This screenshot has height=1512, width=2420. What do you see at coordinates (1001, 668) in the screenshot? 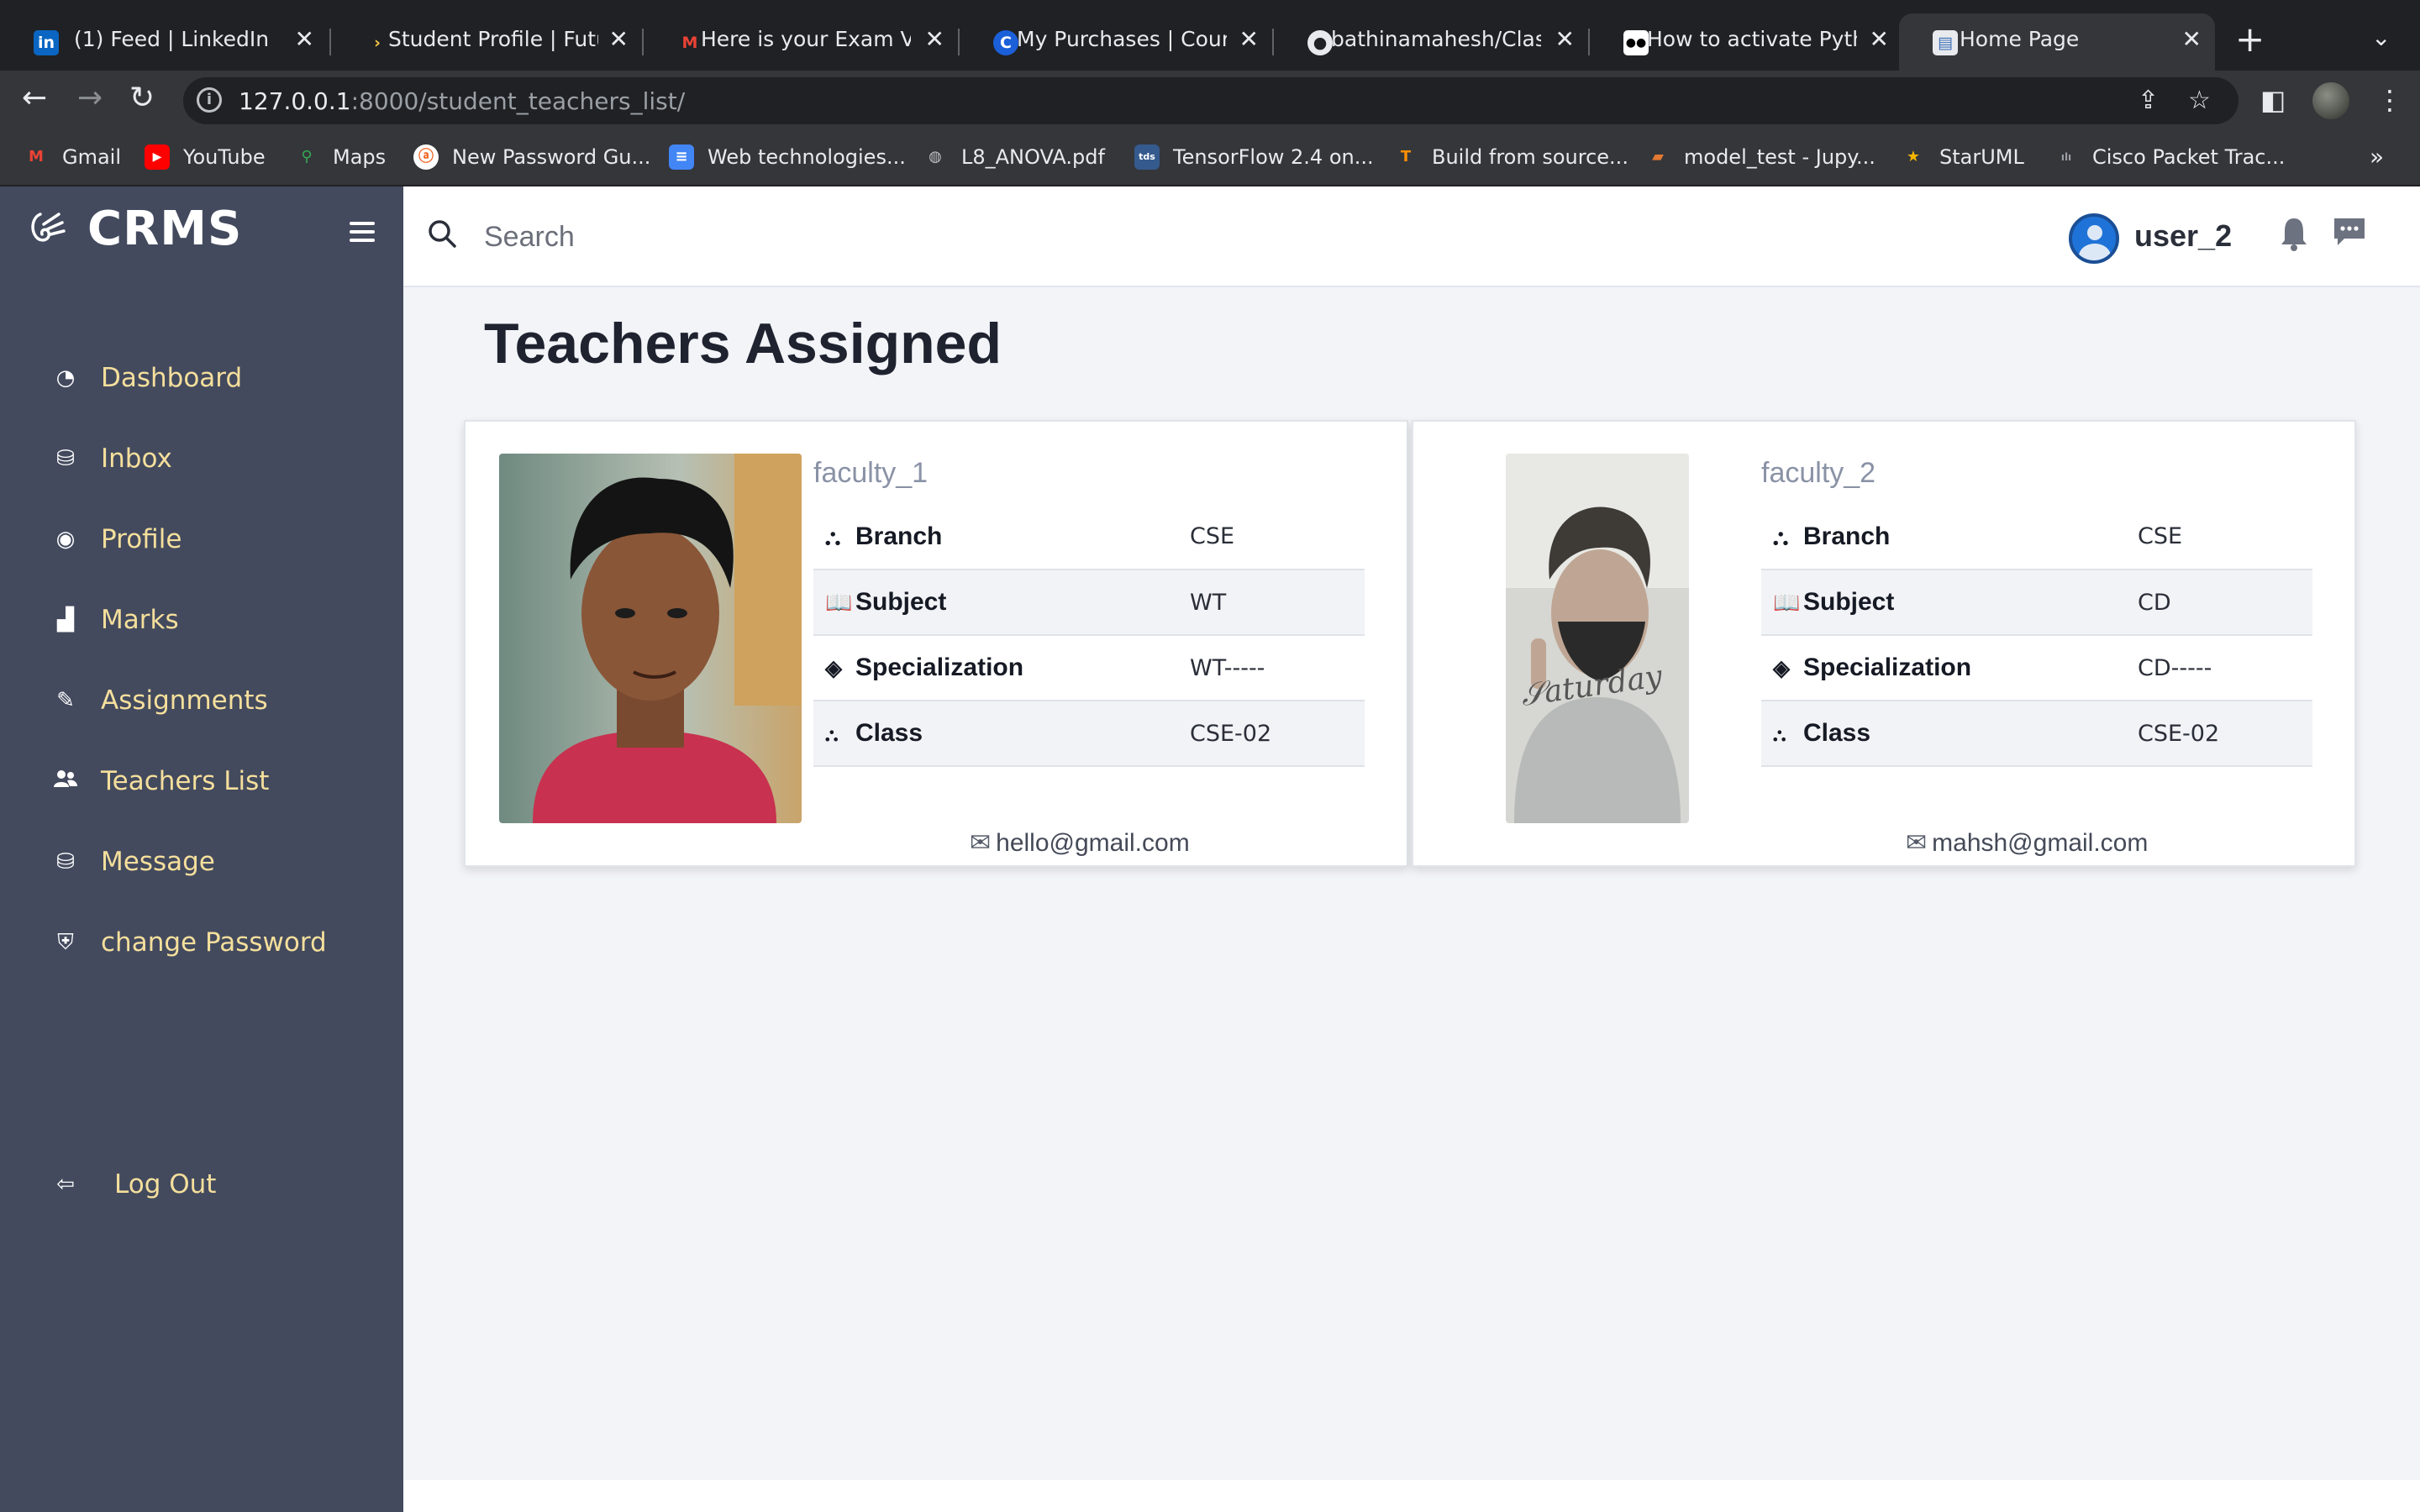
I see `specialization-label-cell: ◈ Specialization` at bounding box center [1001, 668].